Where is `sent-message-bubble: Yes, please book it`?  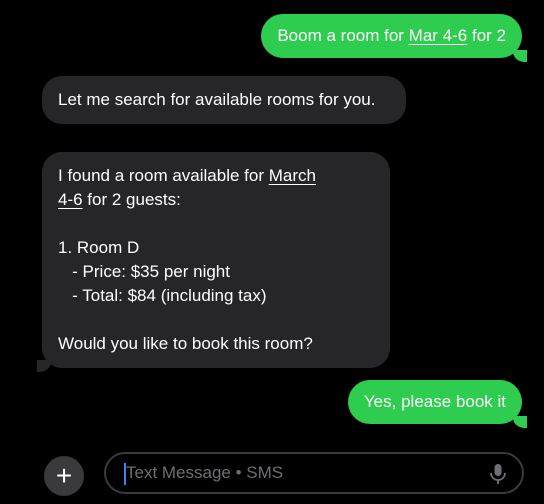
sent-message-bubble: Yes, please book it is located at coordinates (434, 402).